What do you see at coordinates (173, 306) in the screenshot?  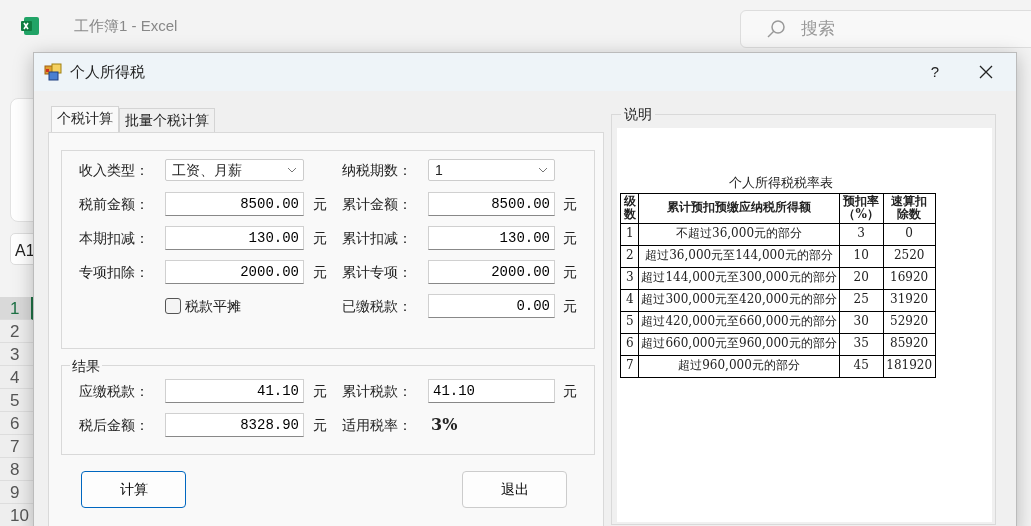 I see `checkbox` at bounding box center [173, 306].